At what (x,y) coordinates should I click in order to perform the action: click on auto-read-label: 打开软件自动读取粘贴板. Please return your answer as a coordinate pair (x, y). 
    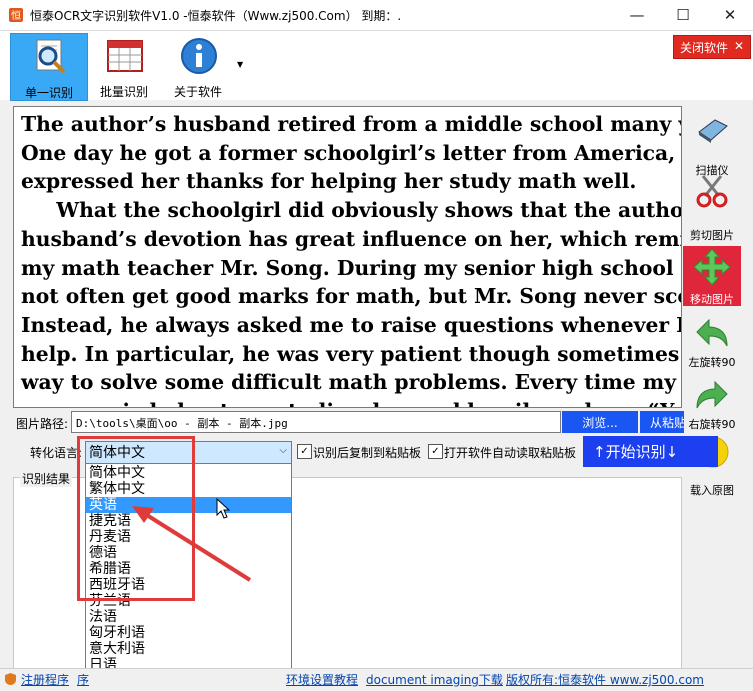
    Looking at the image, I should click on (510, 453).